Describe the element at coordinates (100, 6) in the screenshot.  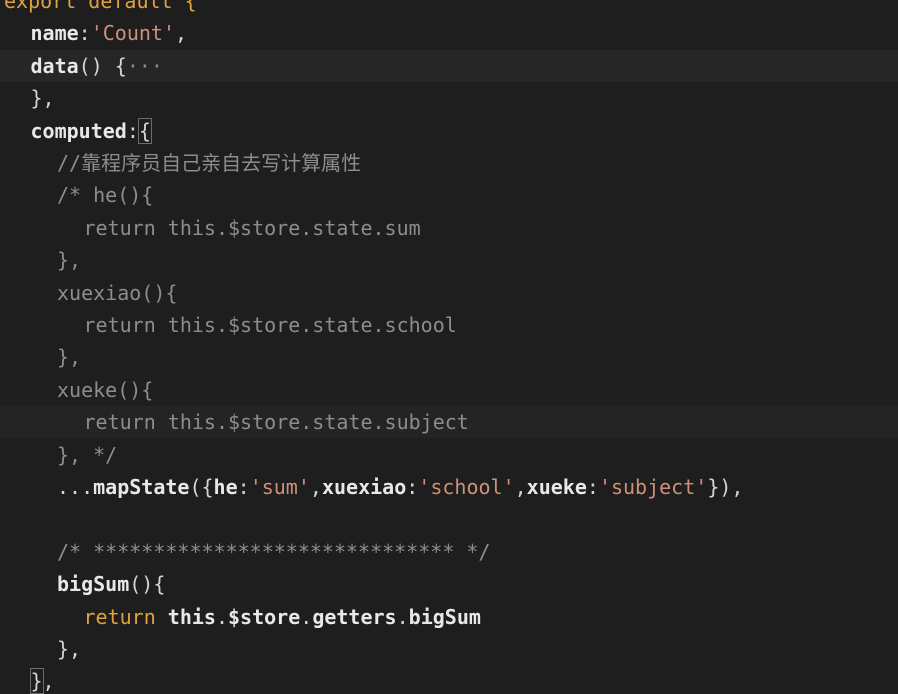
I see `code-token: export default {` at that location.